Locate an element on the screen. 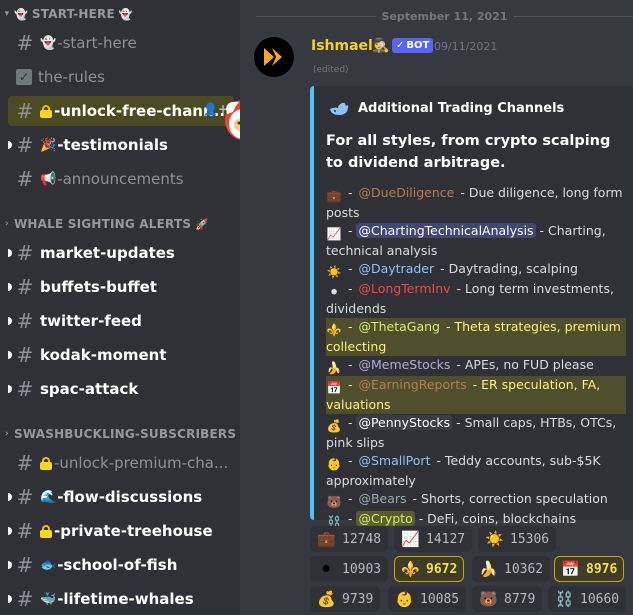  channel-spac-attack: # spac-attack is located at coordinates (121, 389).